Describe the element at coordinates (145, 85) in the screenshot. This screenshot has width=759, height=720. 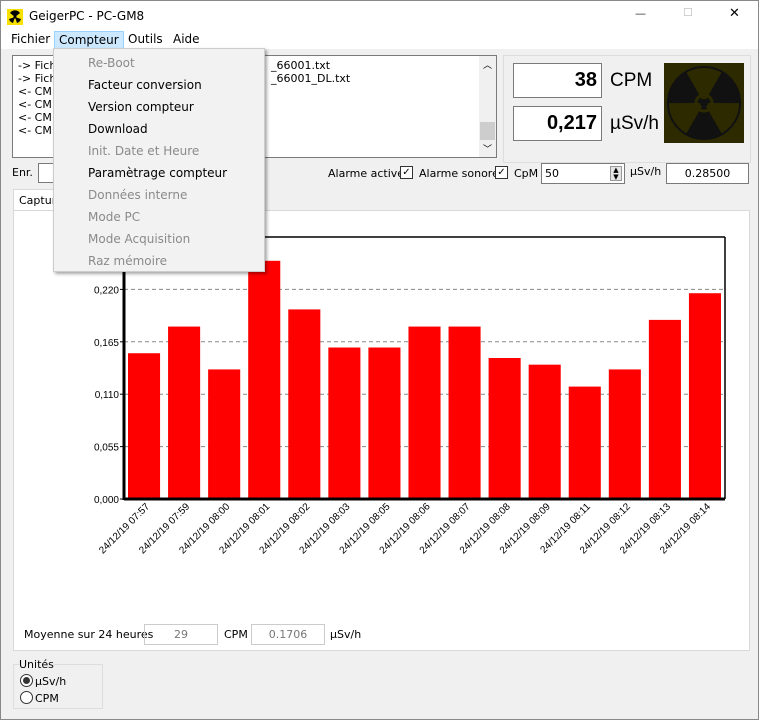
I see `menu-item-facteur-conversion: Facteur conversion` at that location.